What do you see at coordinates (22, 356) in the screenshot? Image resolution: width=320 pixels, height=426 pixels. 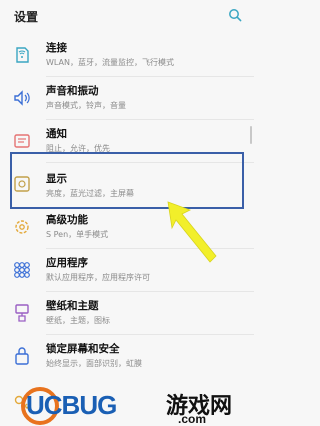 I see `lock-screen-icon` at bounding box center [22, 356].